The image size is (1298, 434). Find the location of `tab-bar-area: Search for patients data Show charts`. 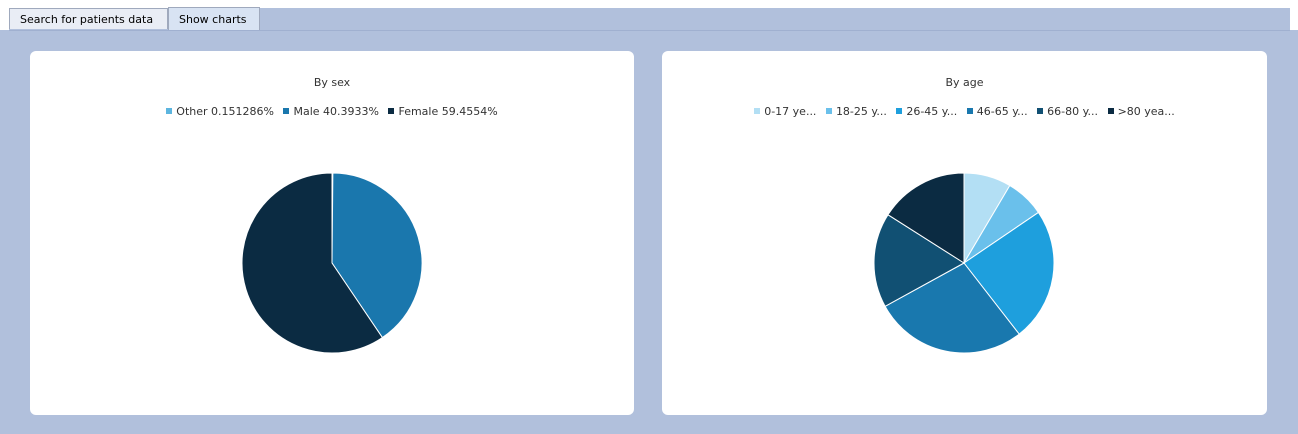

tab-bar-area: Search for patients data Show charts is located at coordinates (649, 15).